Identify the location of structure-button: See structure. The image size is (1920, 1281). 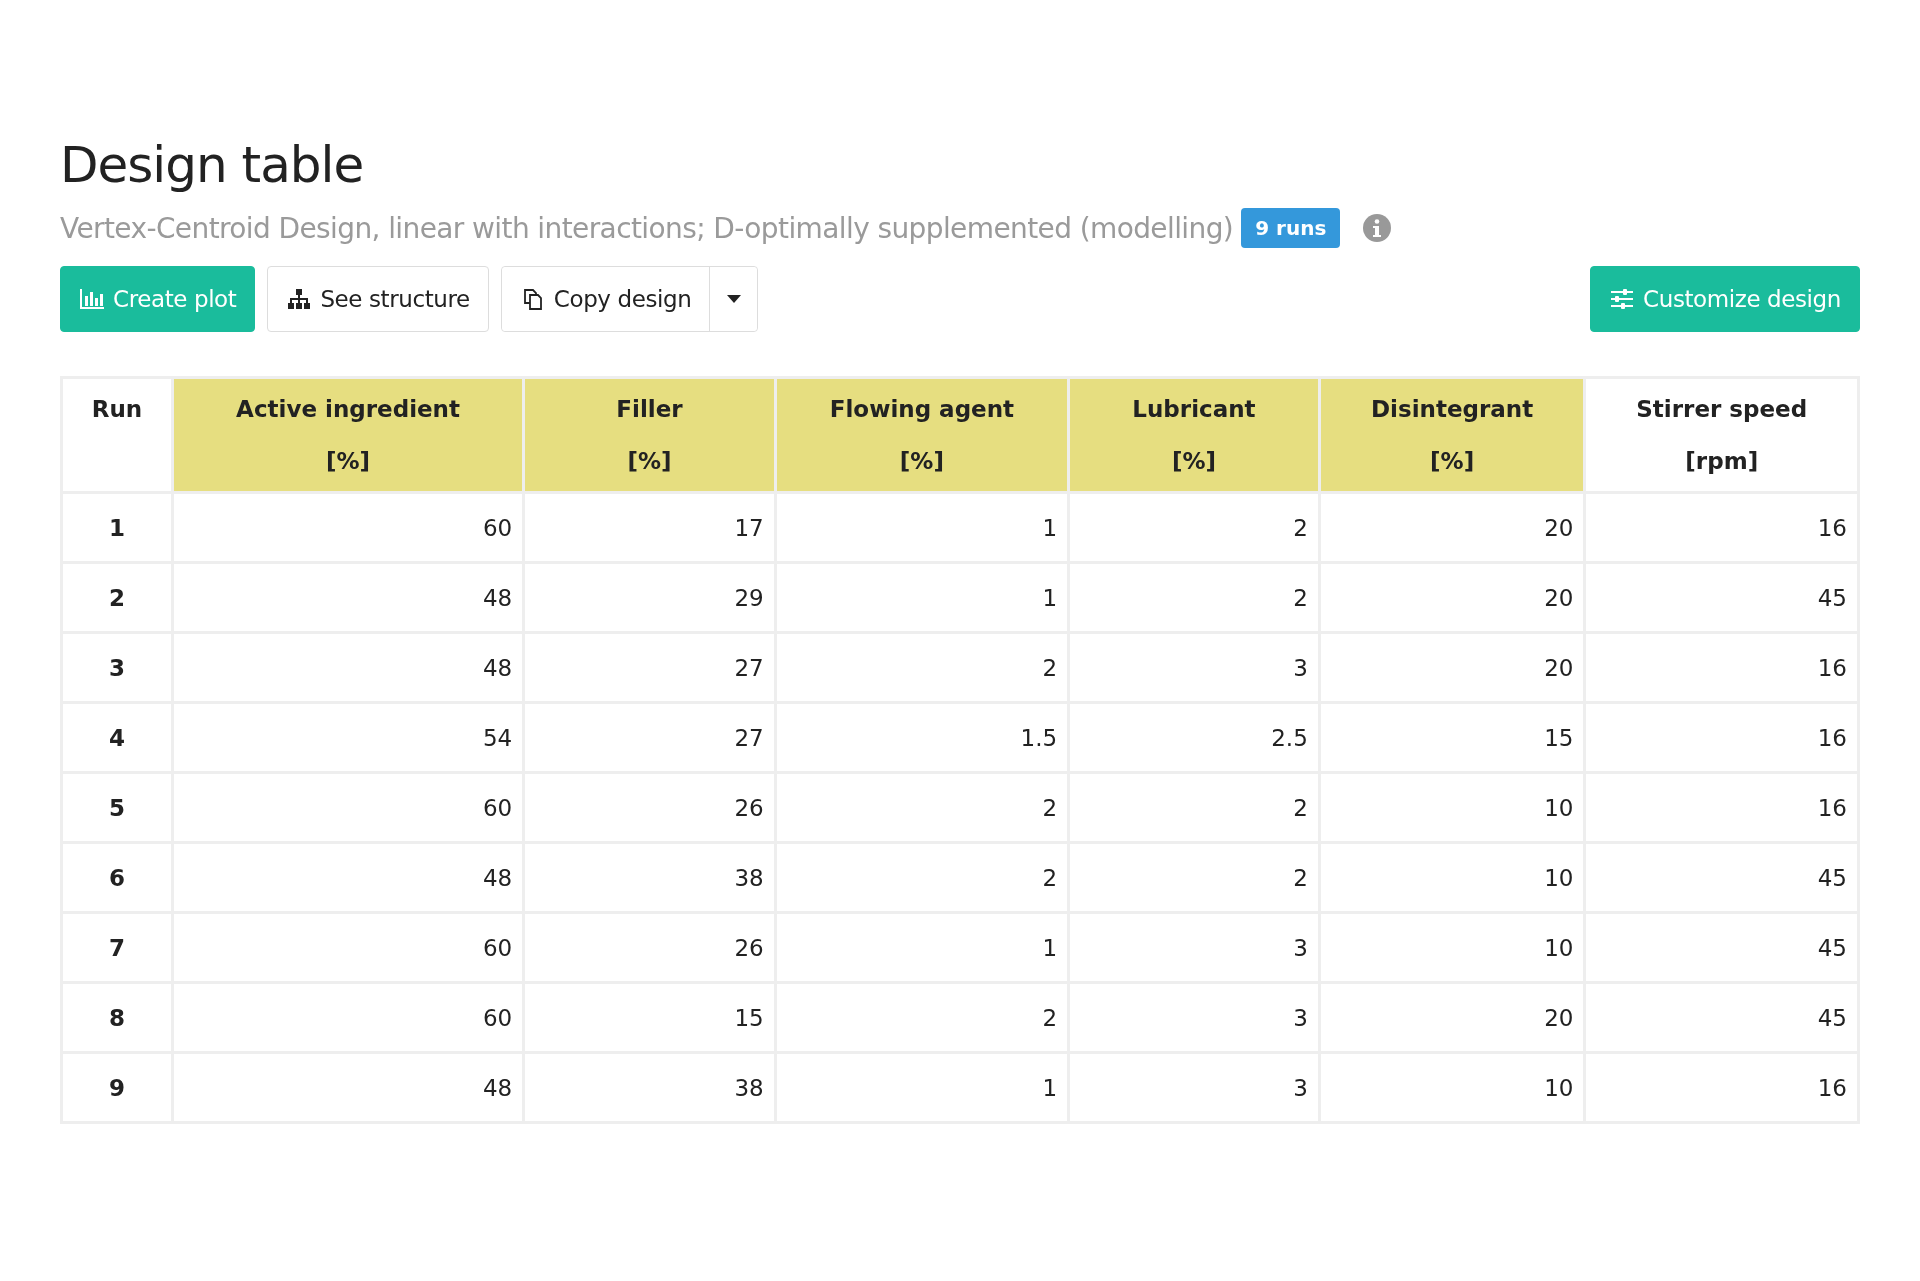
(378, 299).